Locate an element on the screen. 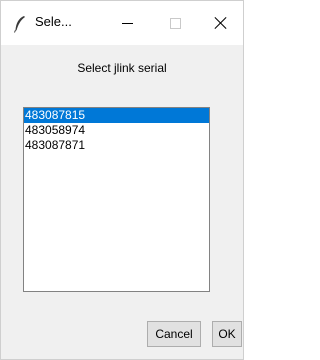 The height and width of the screenshot is (360, 320). cancel-button: Cancel is located at coordinates (174, 334).